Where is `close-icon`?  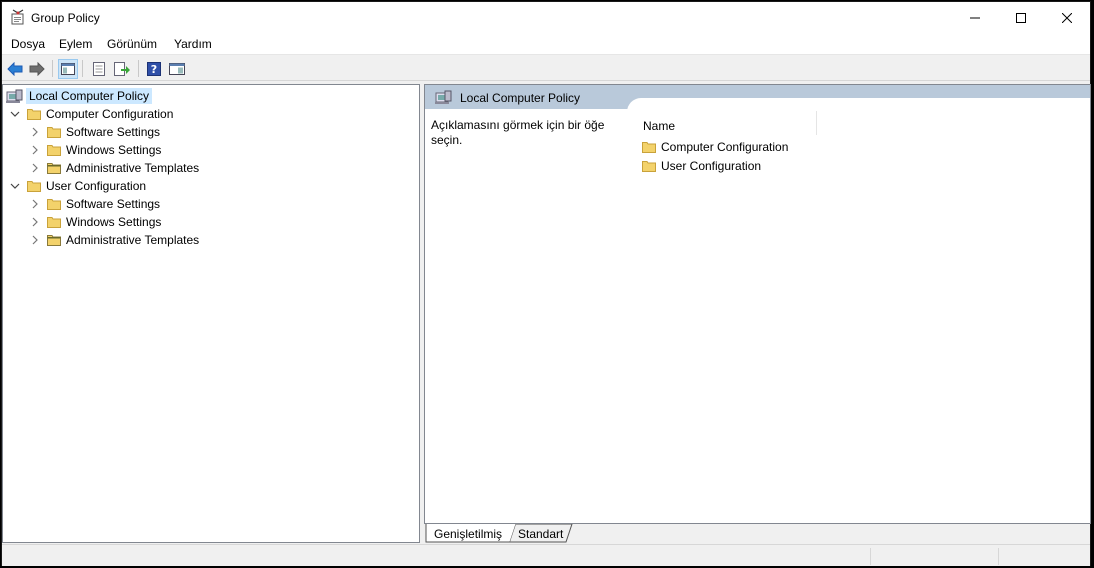
close-icon is located at coordinates (1067, 17).